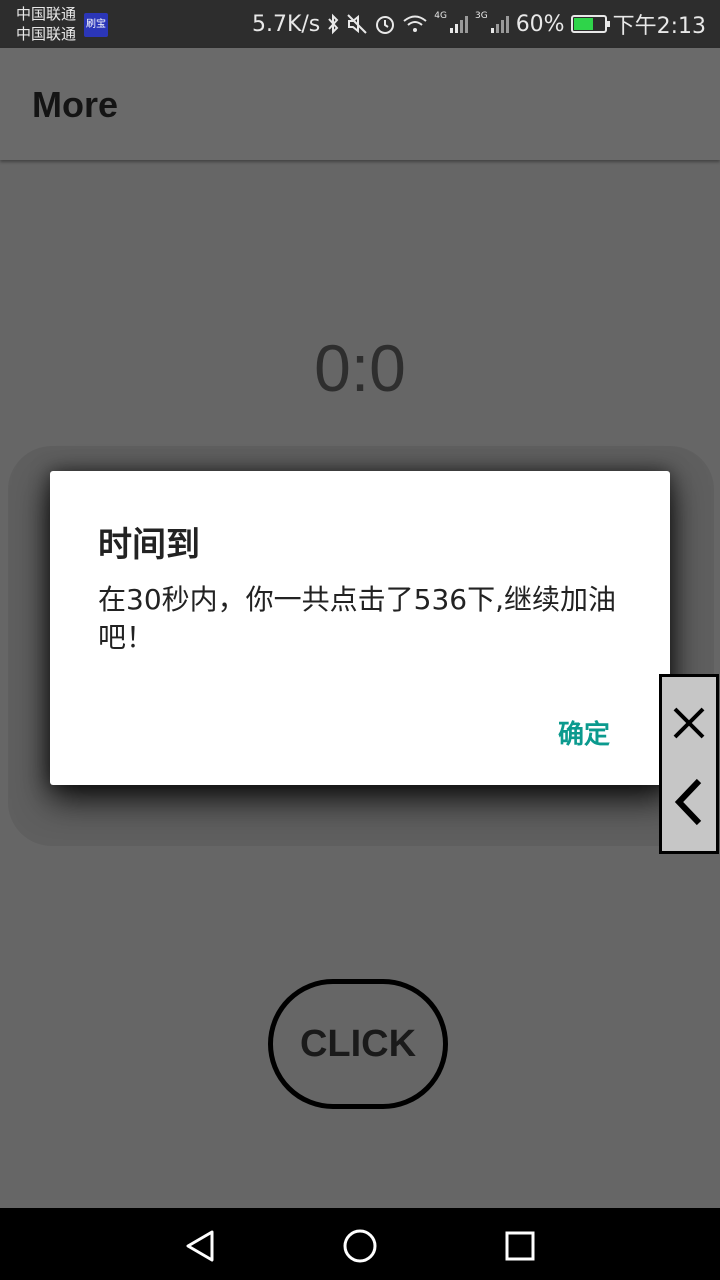  I want to click on dialog-title: 时间到, so click(149, 545).